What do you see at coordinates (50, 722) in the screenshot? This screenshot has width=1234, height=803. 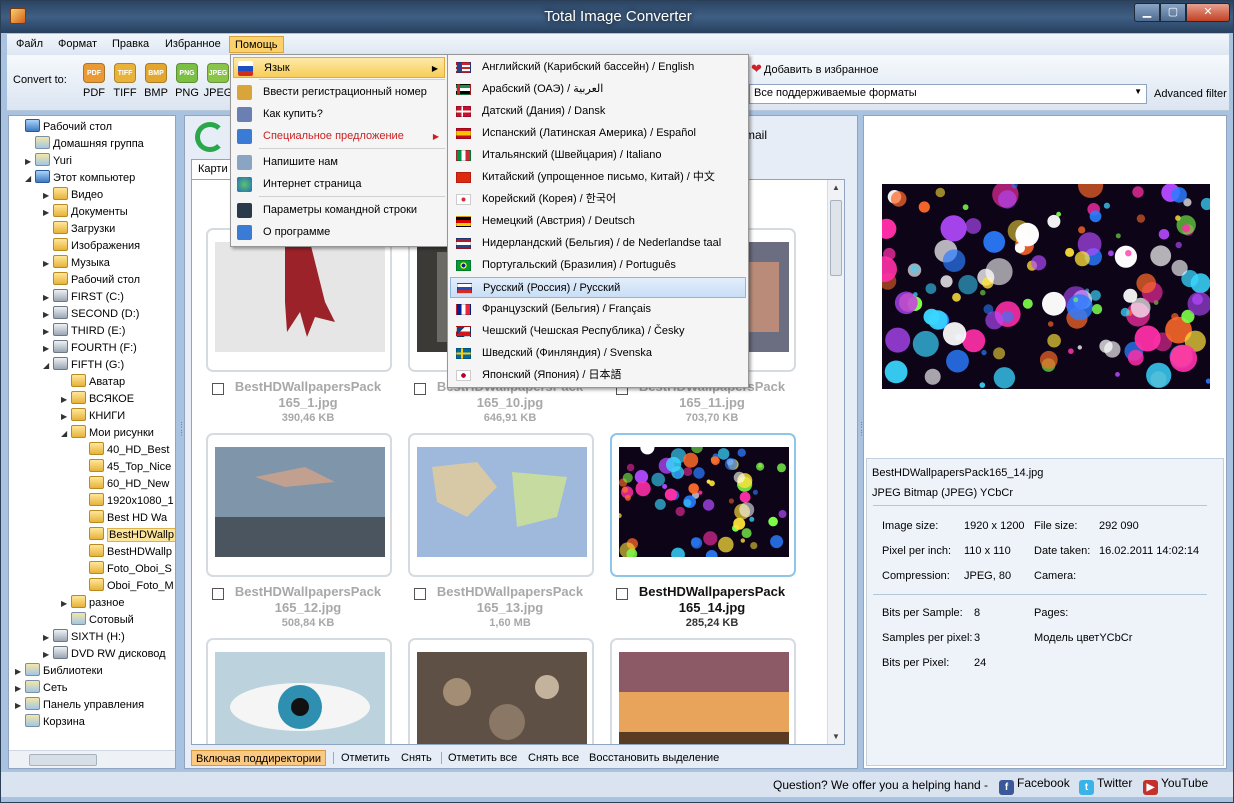 I see `tree-item: Корзина` at bounding box center [50, 722].